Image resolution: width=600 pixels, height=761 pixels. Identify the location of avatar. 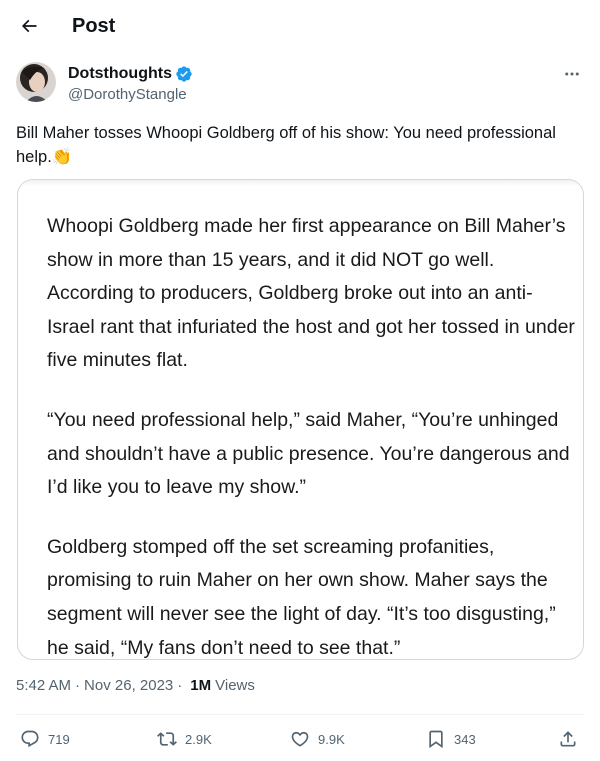
(36, 82).